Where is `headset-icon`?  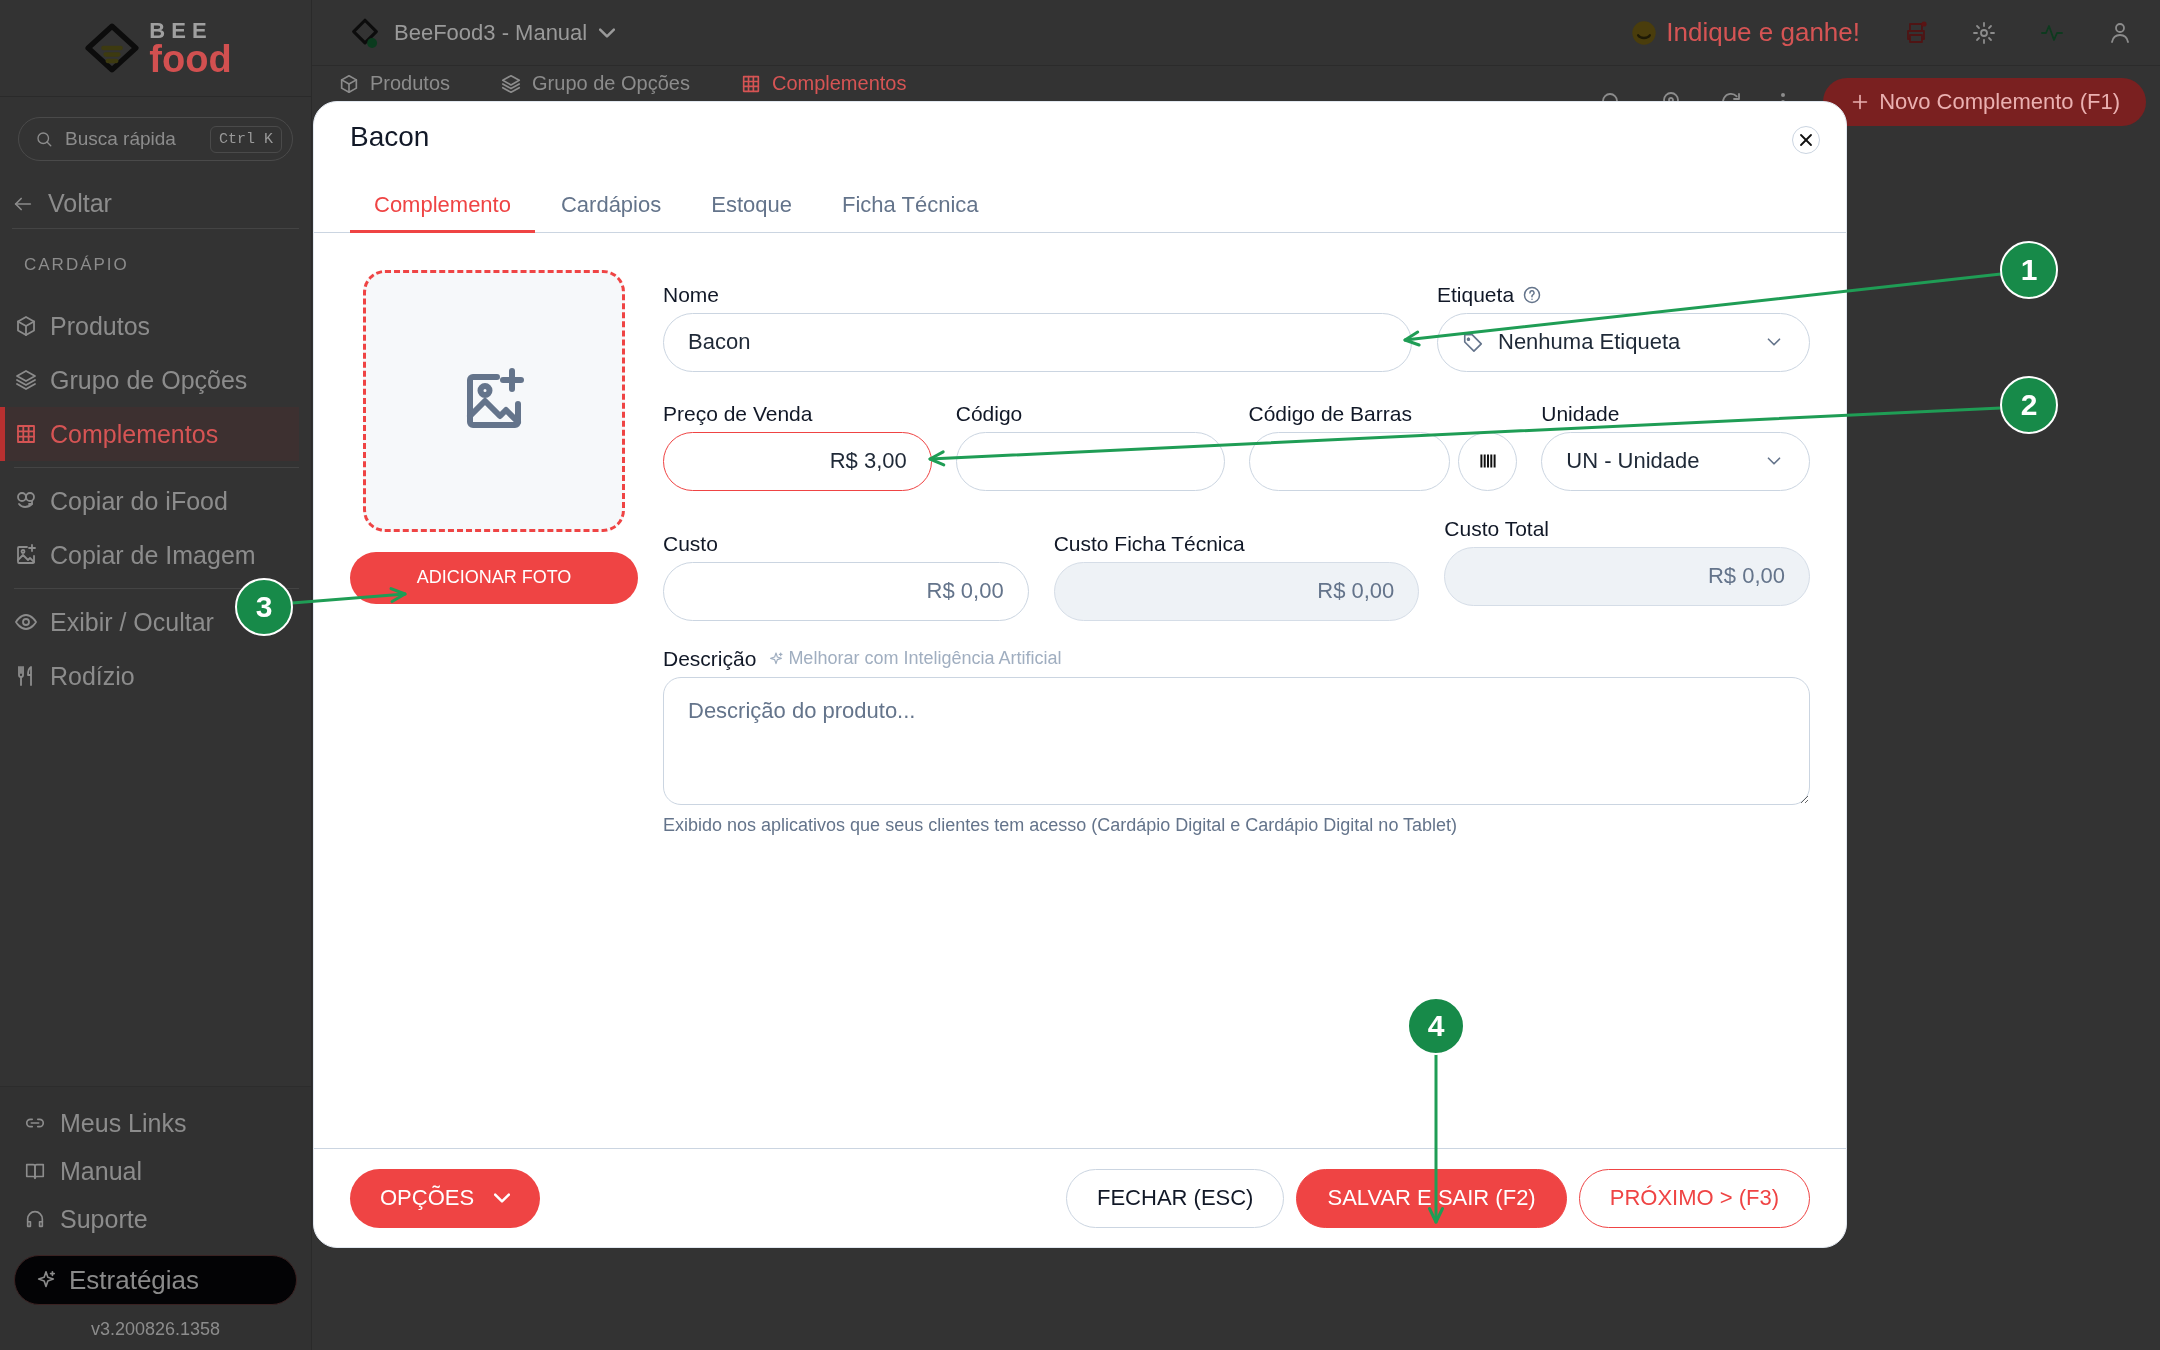 headset-icon is located at coordinates (35, 1219).